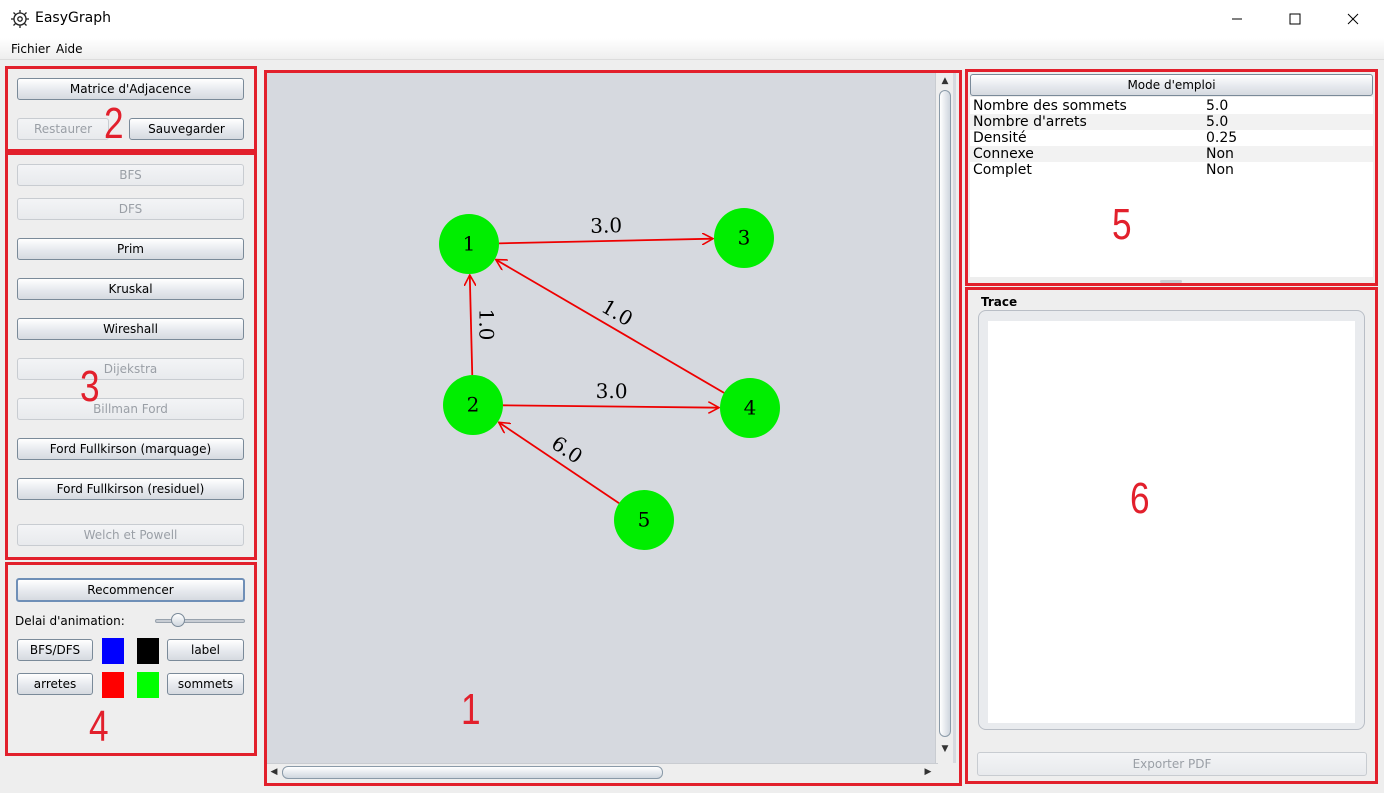 This screenshot has height=793, width=1384. Describe the element at coordinates (928, 772) in the screenshot. I see `scroll-right-icon: ▶` at that location.